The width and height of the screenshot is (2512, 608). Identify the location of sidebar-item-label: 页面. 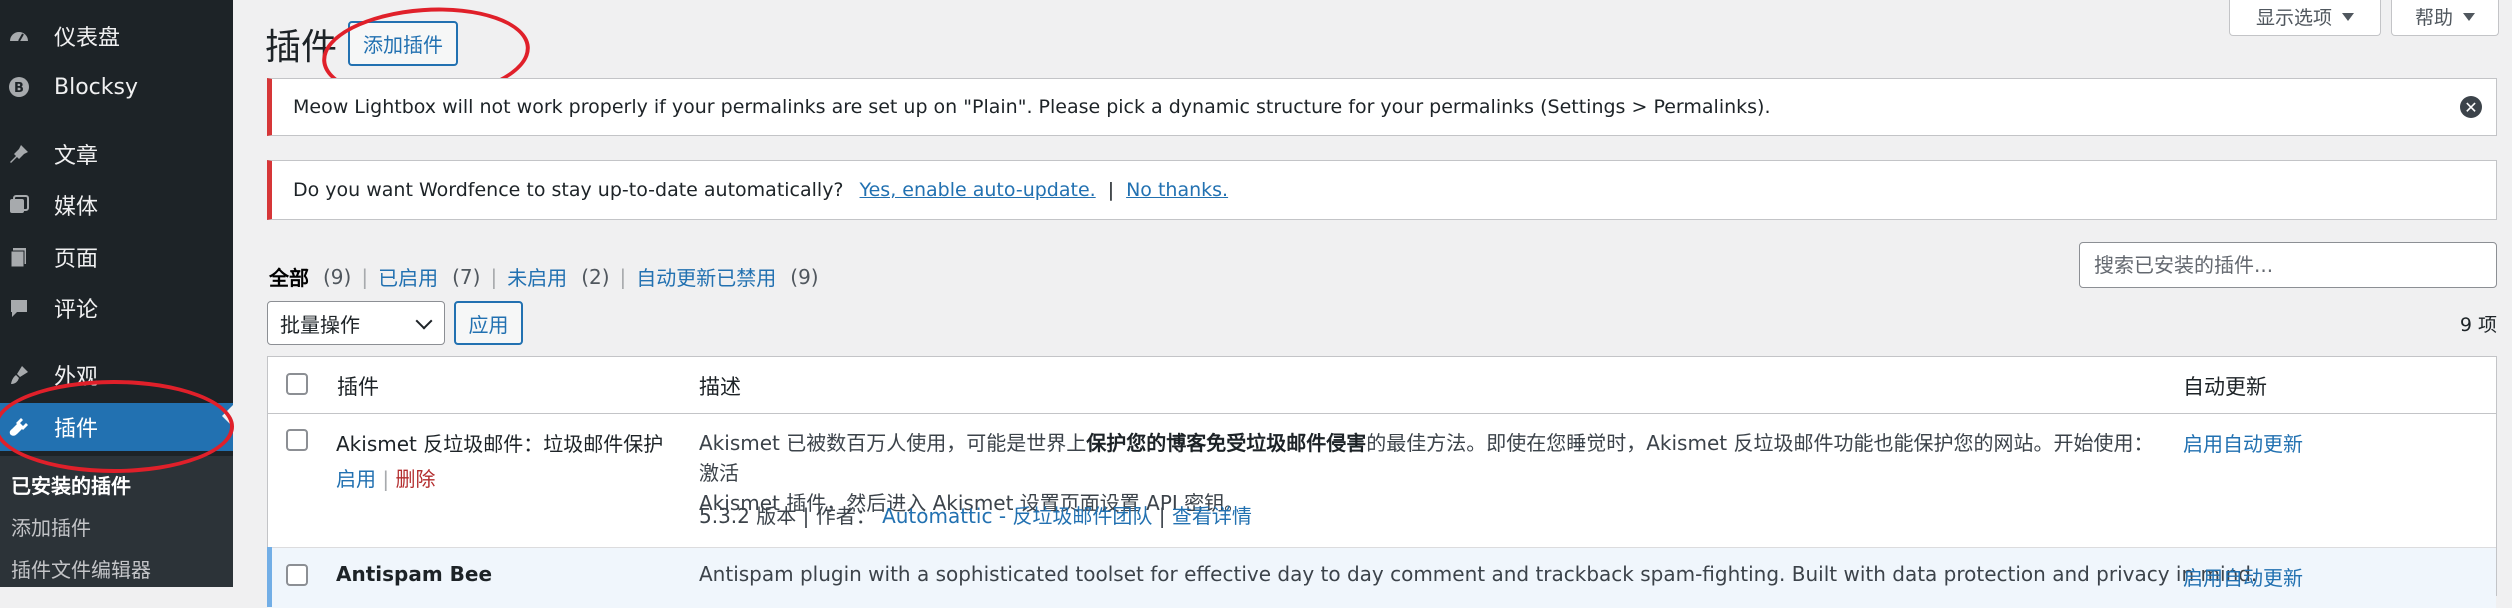
(76, 259).